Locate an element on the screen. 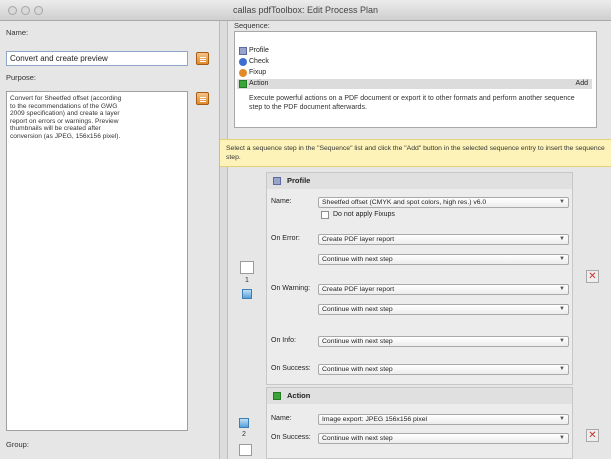 This screenshot has height=459, width=611. on-error-next-select: Continue with next step ▼ is located at coordinates (443, 259).